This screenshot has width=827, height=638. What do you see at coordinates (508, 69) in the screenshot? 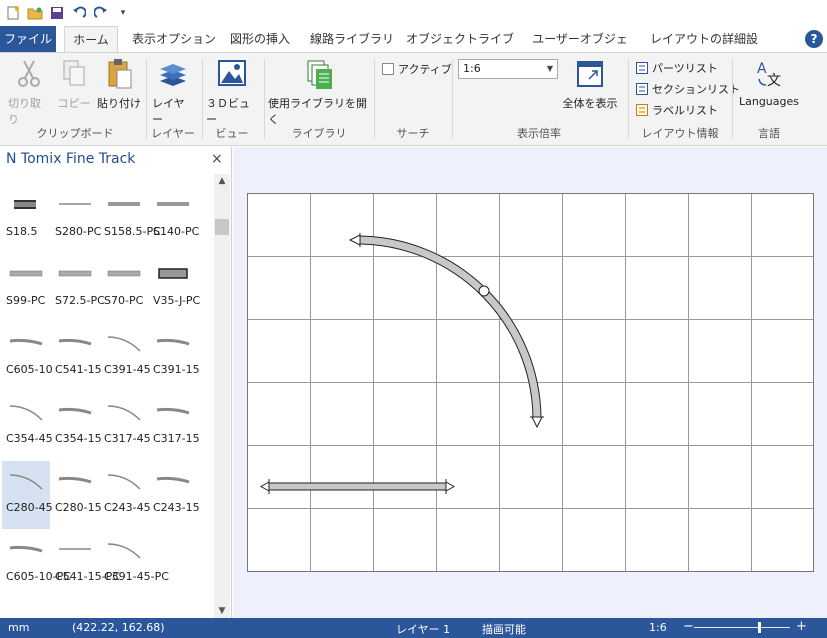
I see `zoom-select: 1:6 ▼` at bounding box center [508, 69].